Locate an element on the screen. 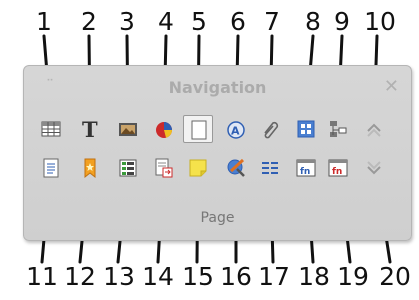 Image resolution: width=419 pixels, height=300 pixels. bookmark-icon is located at coordinates (90, 168).